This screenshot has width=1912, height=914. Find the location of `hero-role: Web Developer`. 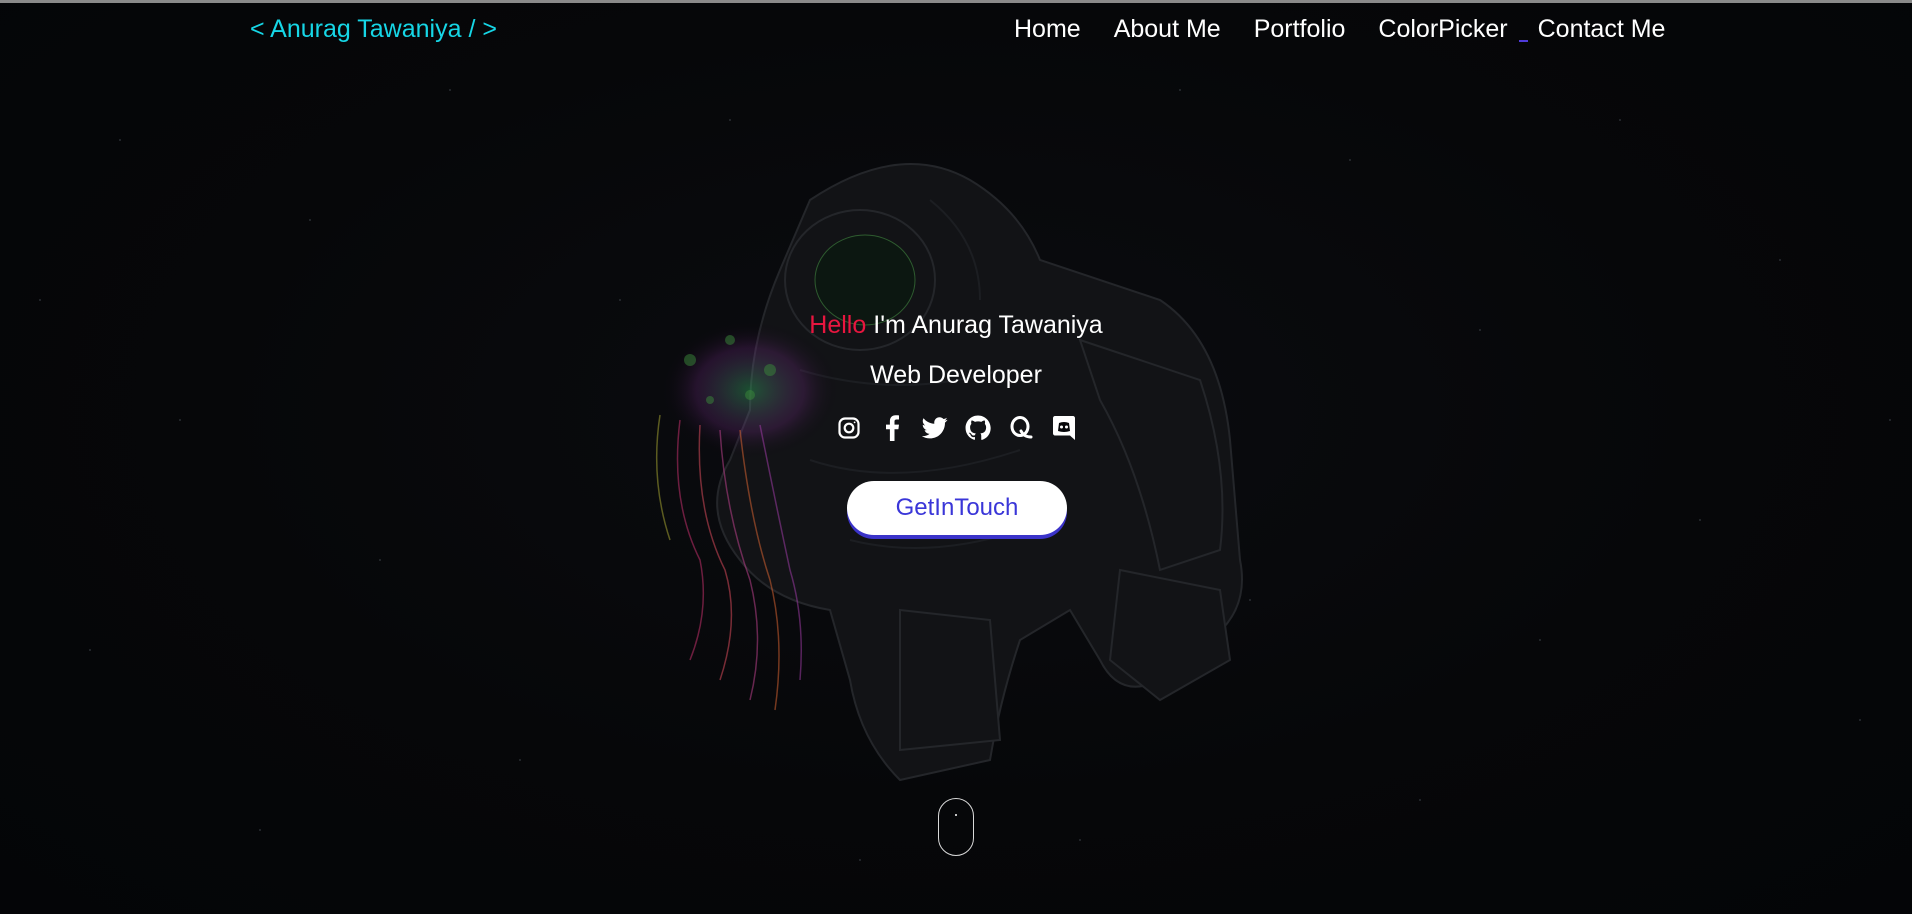

hero-role: Web Developer is located at coordinates (956, 375).